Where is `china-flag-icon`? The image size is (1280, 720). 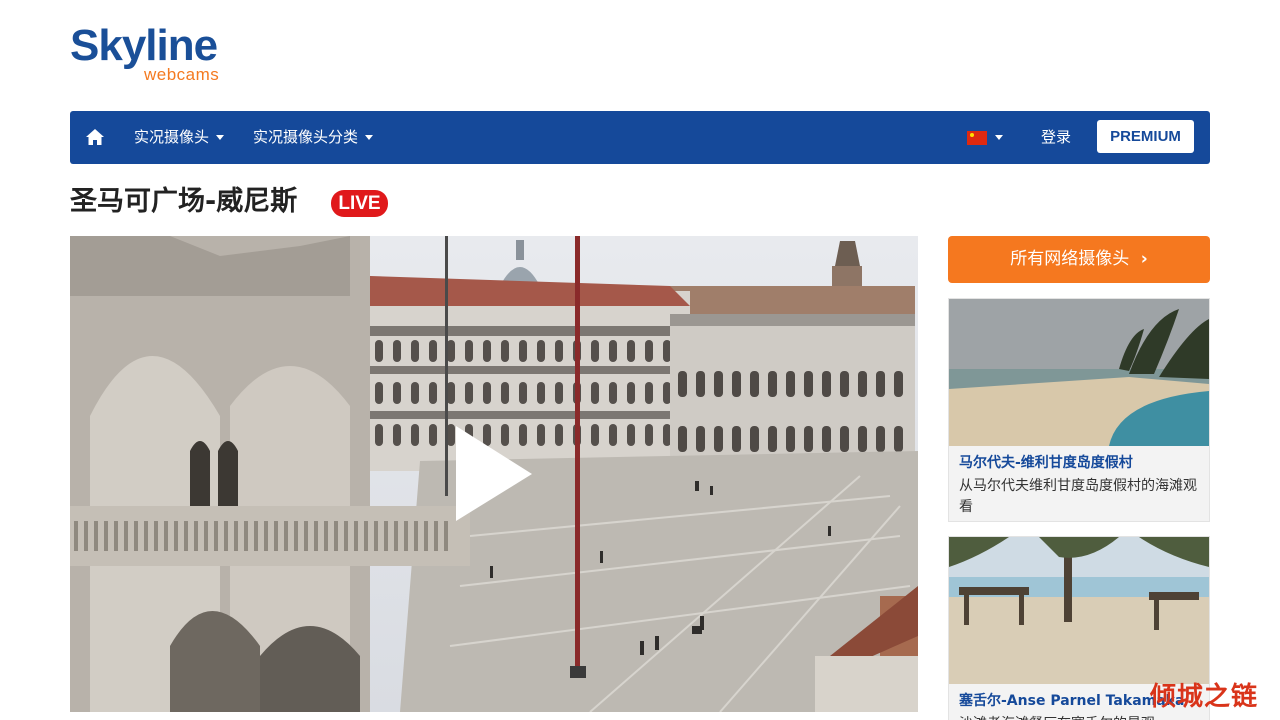
china-flag-icon is located at coordinates (977, 137).